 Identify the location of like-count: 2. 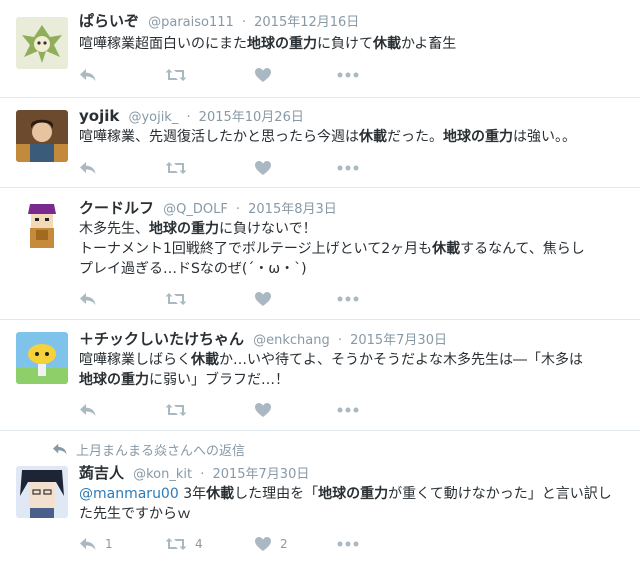
(284, 544).